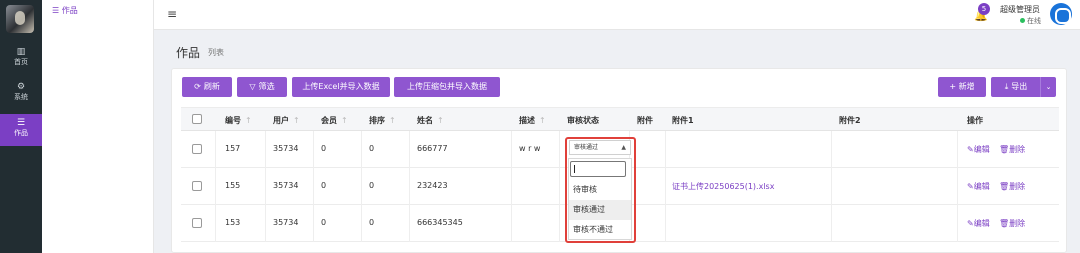  I want to click on col-sort-label: 排序, so click(377, 120).